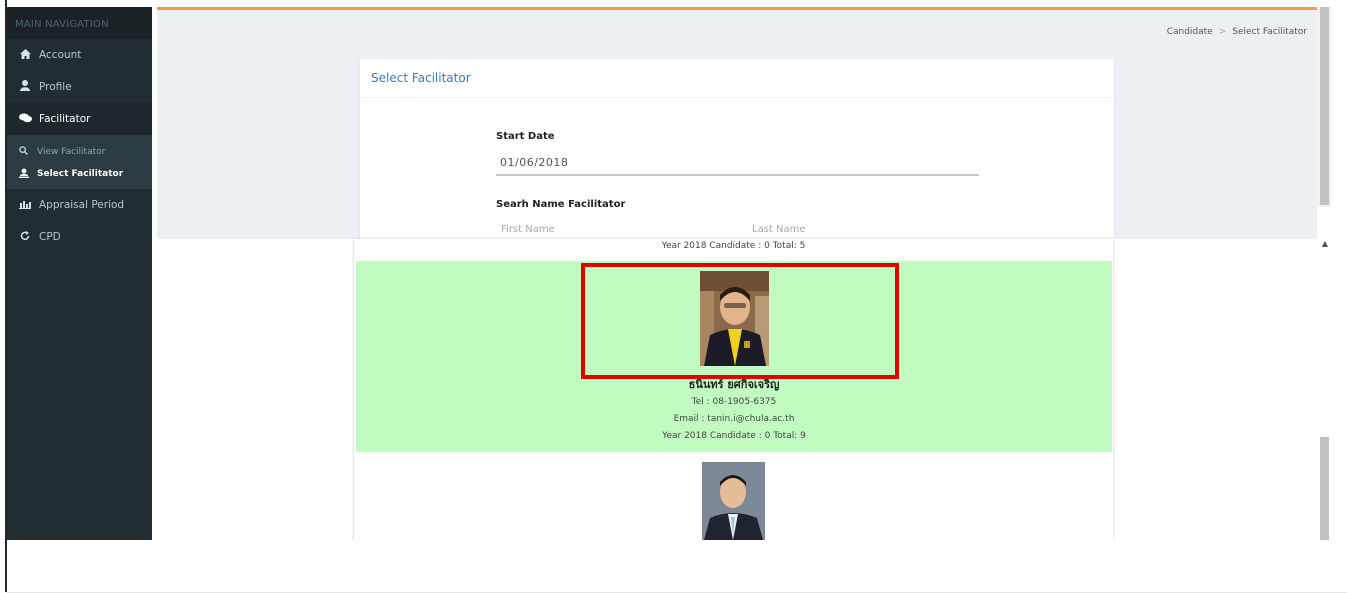 This screenshot has width=1347, height=593. I want to click on facilitator-submenu: View Facilitator Select Facilitator, so click(79, 162).